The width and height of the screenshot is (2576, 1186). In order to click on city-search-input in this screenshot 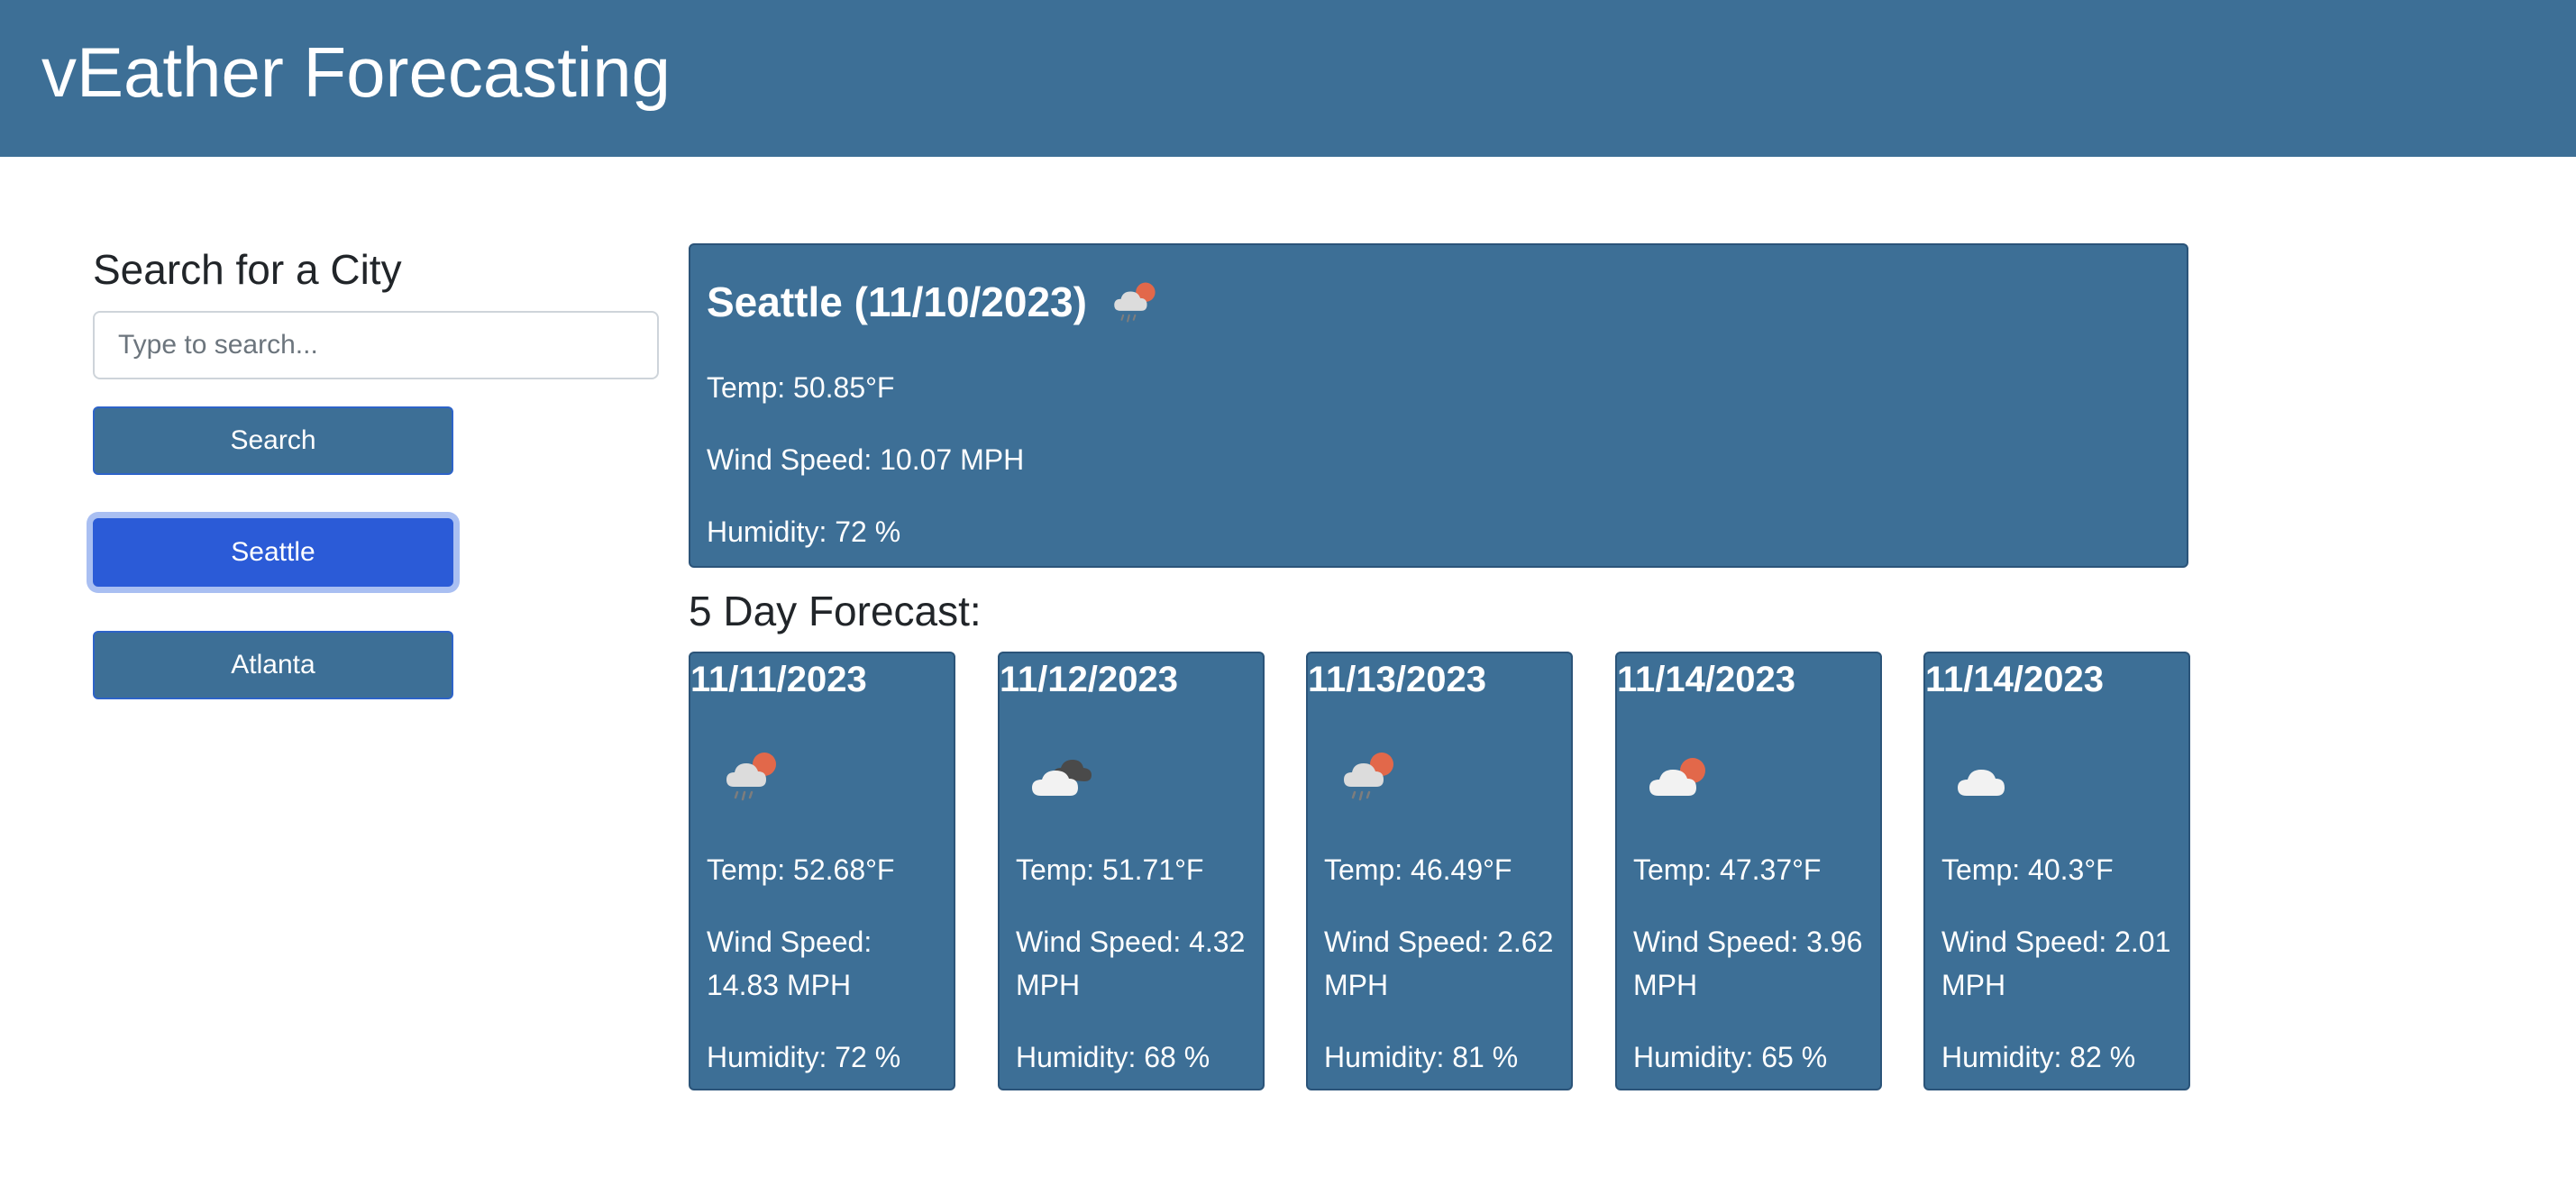, I will do `click(376, 345)`.